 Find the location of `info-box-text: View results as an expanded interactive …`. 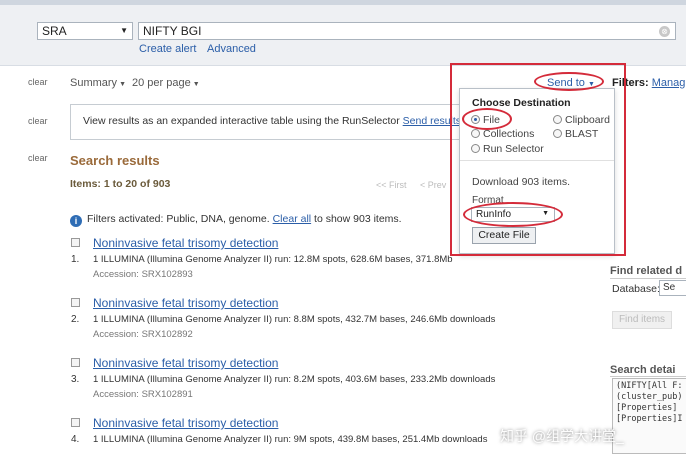

info-box-text: View results as an expanded interactive … is located at coordinates (241, 121).